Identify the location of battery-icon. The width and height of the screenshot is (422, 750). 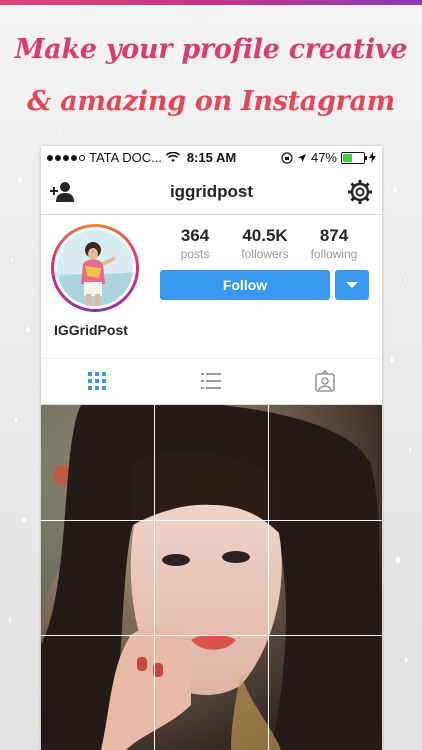
(354, 157).